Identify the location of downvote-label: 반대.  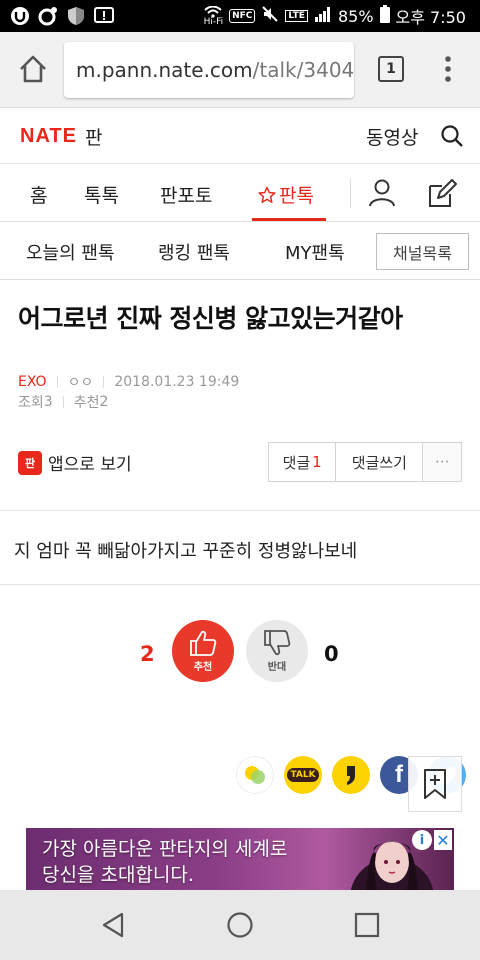
(277, 667).